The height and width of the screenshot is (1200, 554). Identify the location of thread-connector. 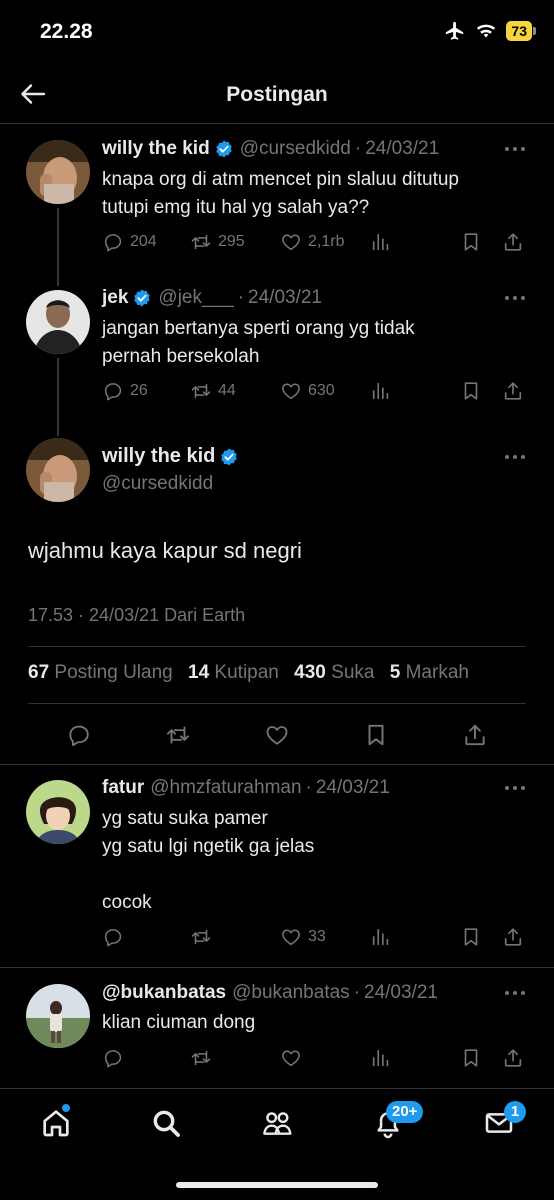
(58, 397).